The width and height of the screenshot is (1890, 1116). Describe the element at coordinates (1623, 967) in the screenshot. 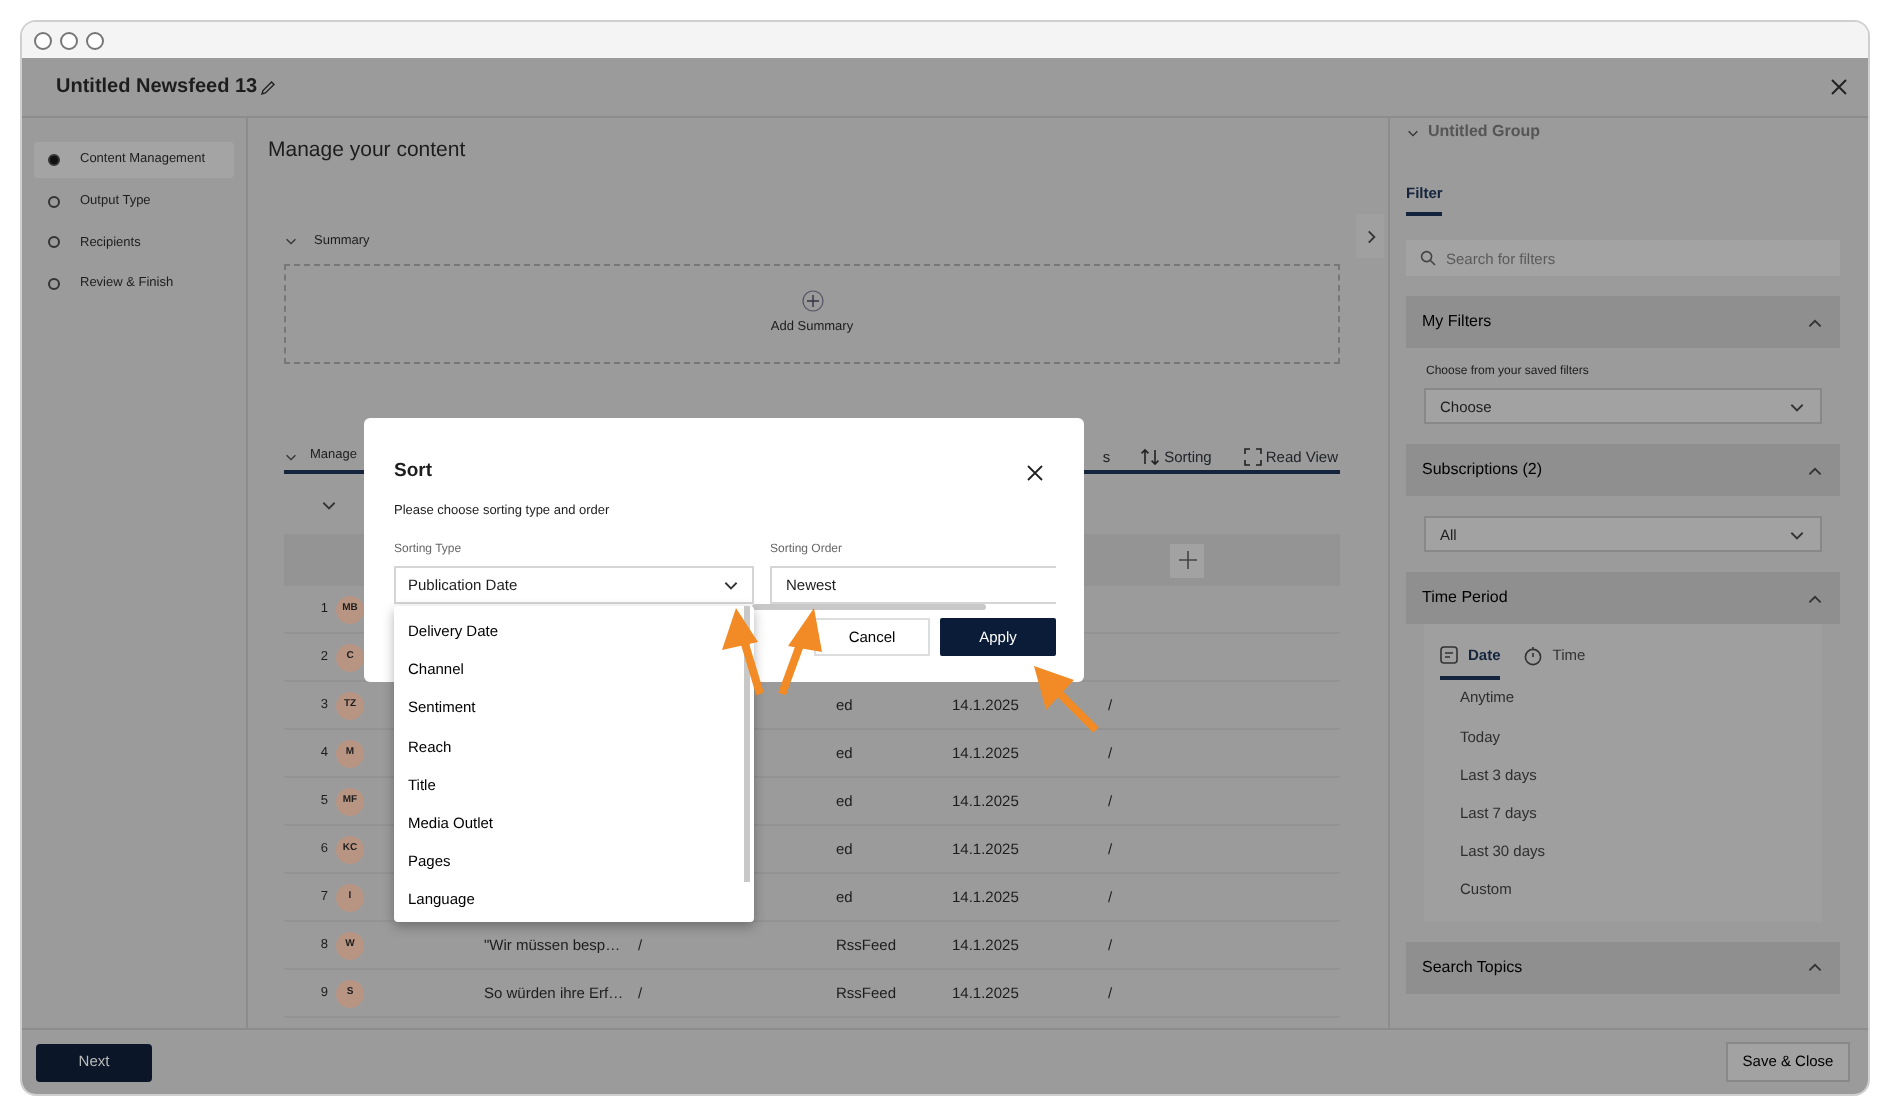

I see `accordion-header: Search Topics` at that location.